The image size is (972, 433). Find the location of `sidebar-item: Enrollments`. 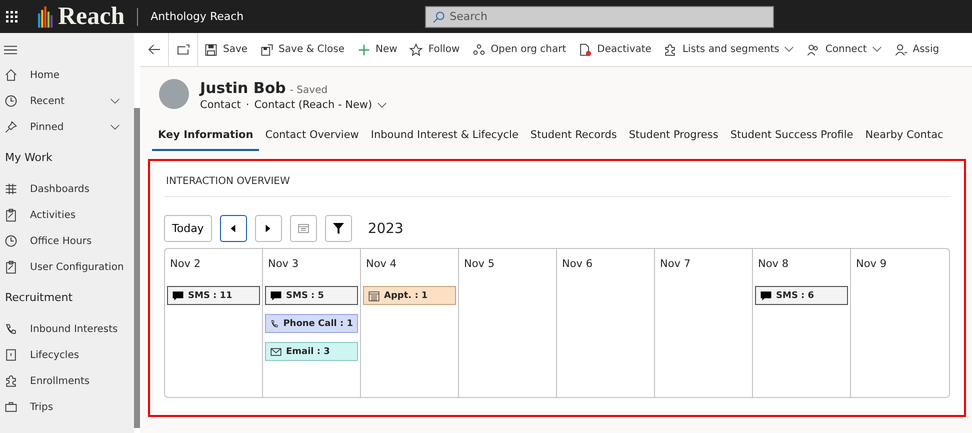

sidebar-item: Enrollments is located at coordinates (67, 381).